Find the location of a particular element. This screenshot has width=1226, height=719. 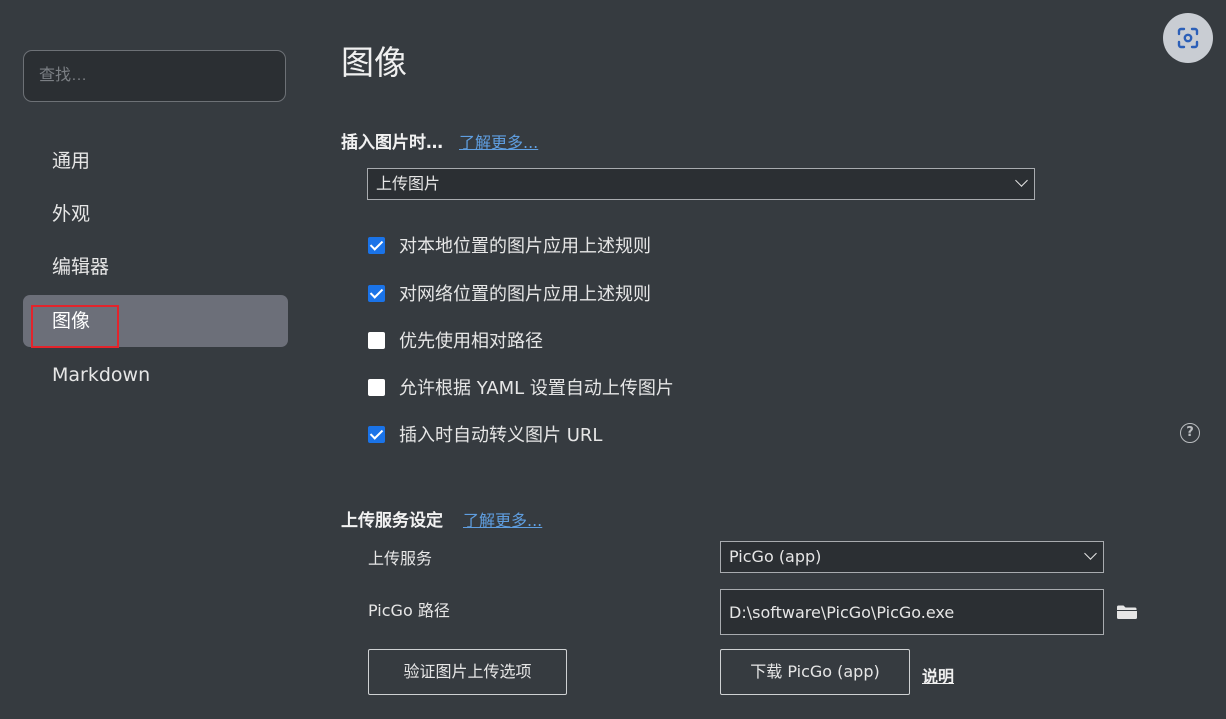

checkbox-yaml-upload is located at coordinates (376, 387).